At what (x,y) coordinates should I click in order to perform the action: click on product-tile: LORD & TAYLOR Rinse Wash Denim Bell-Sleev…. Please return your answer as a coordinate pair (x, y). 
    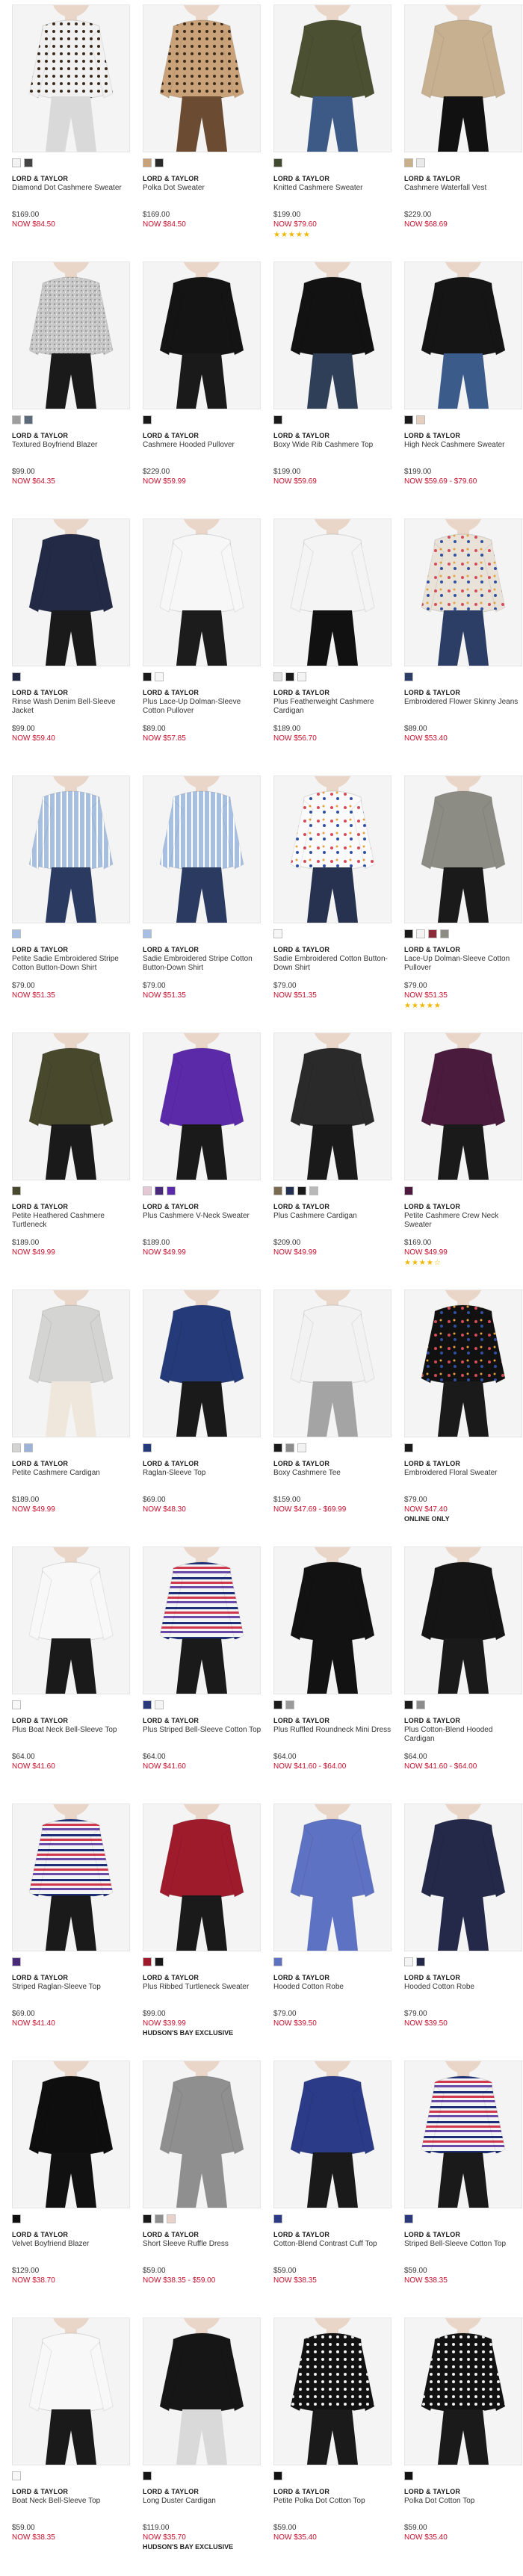
    Looking at the image, I should click on (70, 641).